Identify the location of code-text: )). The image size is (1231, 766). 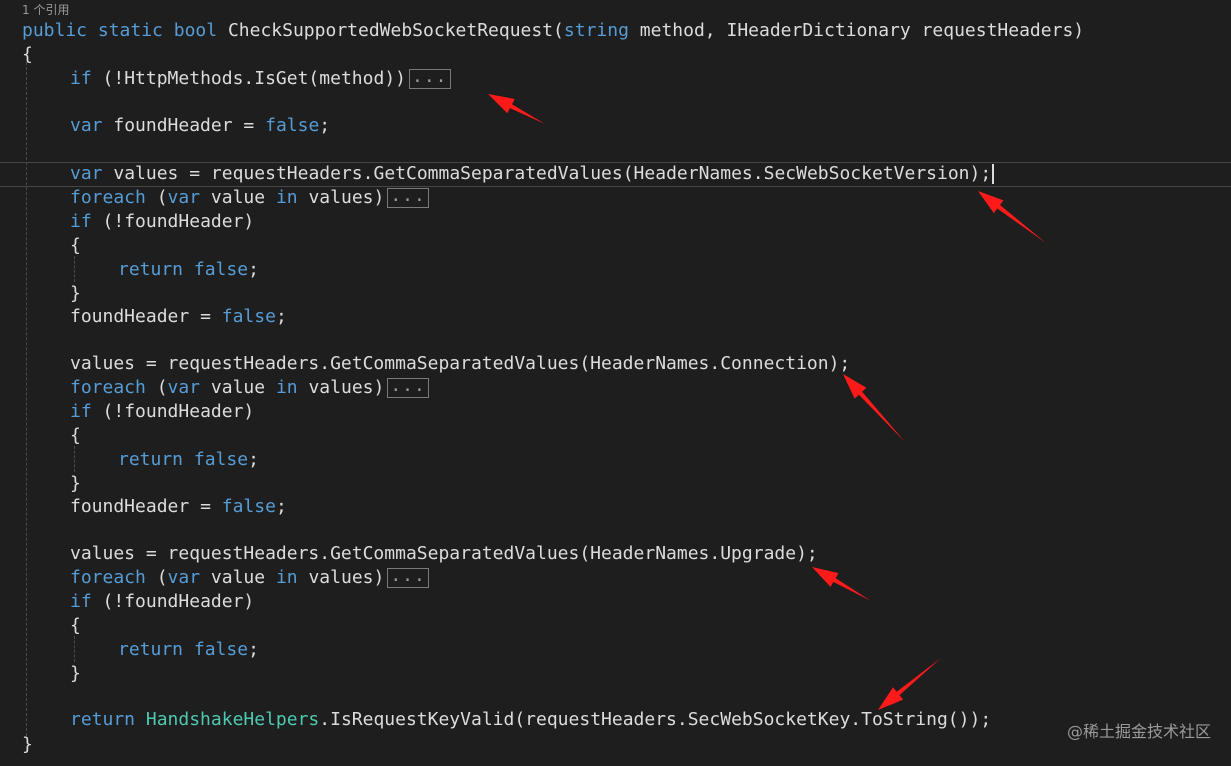
(395, 78).